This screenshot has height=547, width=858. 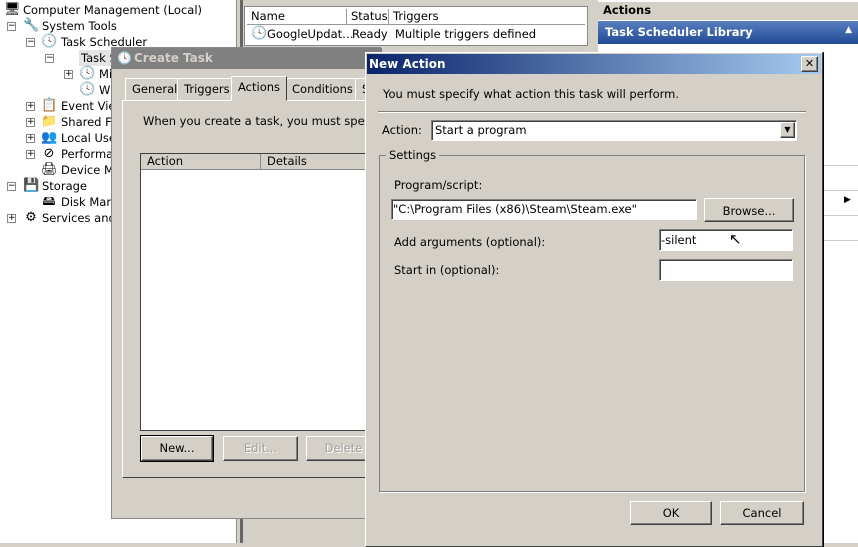 I want to click on column-header-triggers: Triggers, so click(x=487, y=17).